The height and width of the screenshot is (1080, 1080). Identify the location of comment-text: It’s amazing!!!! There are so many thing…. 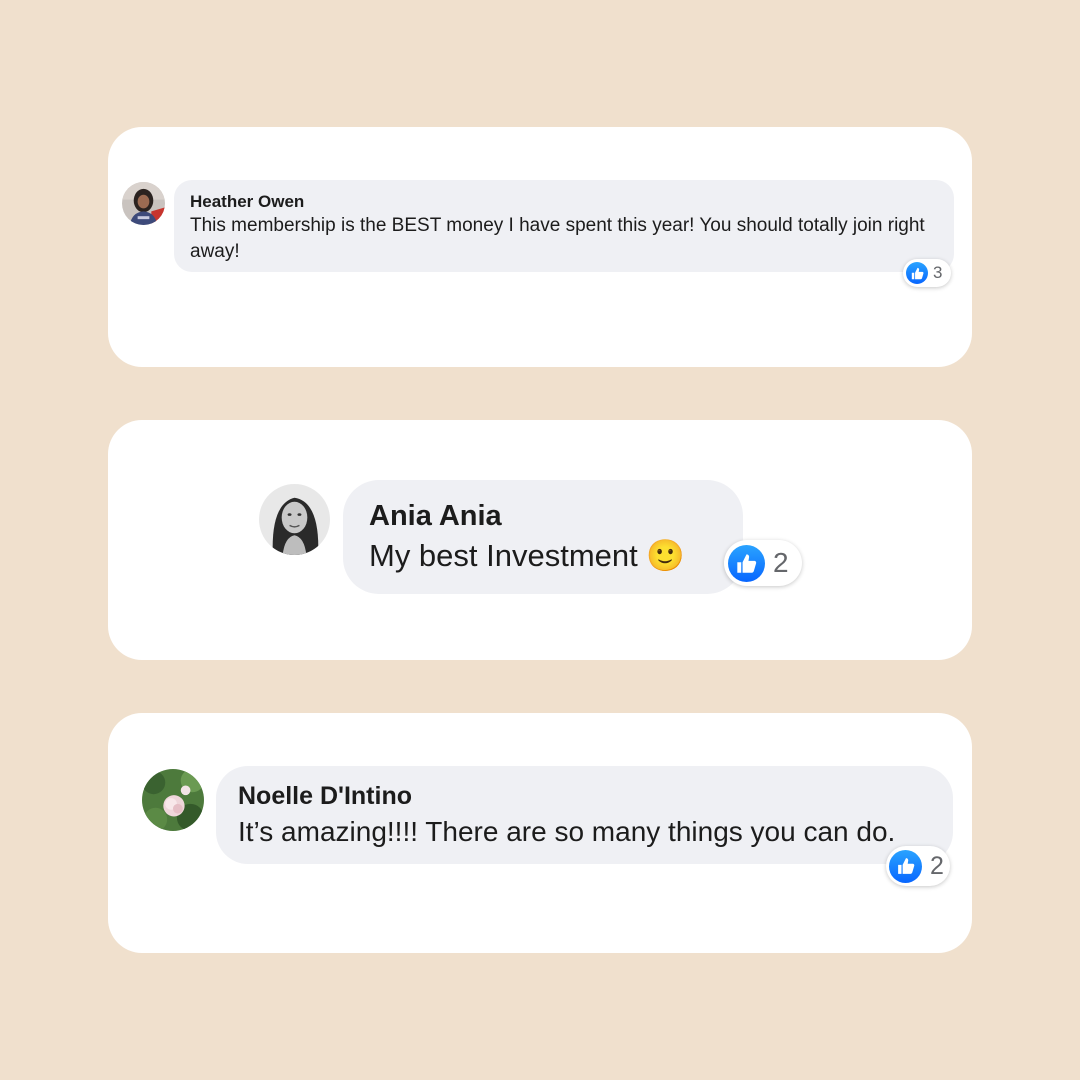
(567, 831).